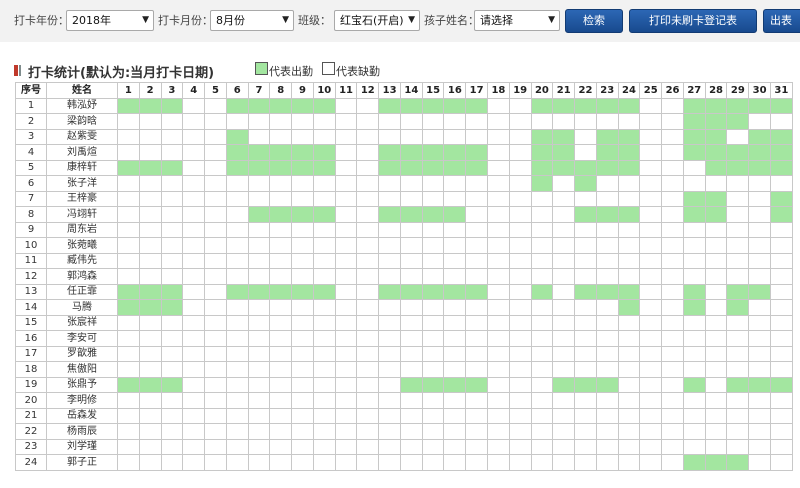 The image size is (800, 488). I want to click on row-index: 8, so click(31, 214).